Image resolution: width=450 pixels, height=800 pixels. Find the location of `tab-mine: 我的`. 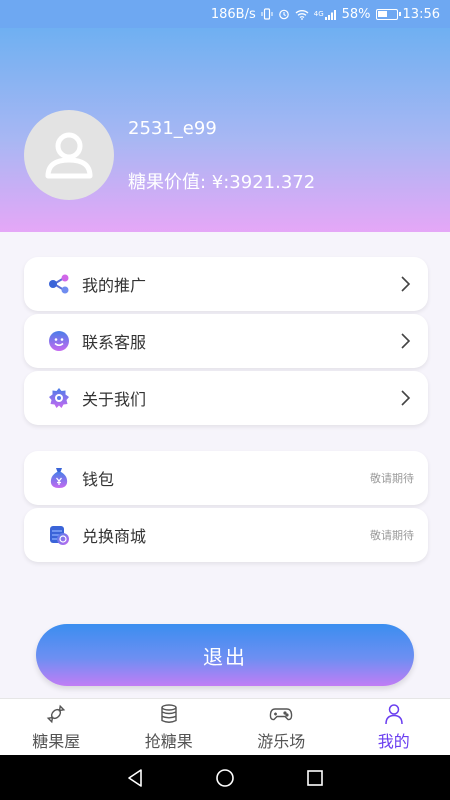

tab-mine: 我的 is located at coordinates (394, 727).